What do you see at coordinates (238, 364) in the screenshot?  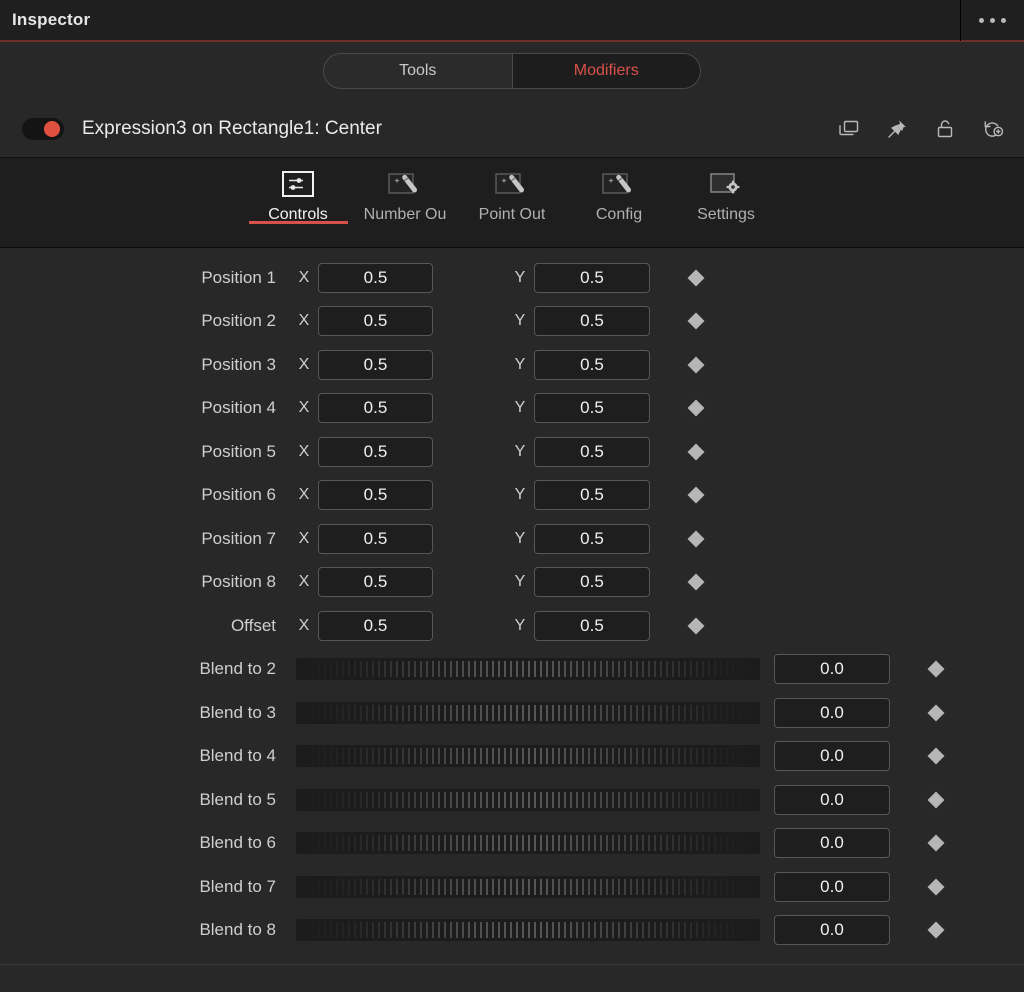 I see `param-label: Position 3` at bounding box center [238, 364].